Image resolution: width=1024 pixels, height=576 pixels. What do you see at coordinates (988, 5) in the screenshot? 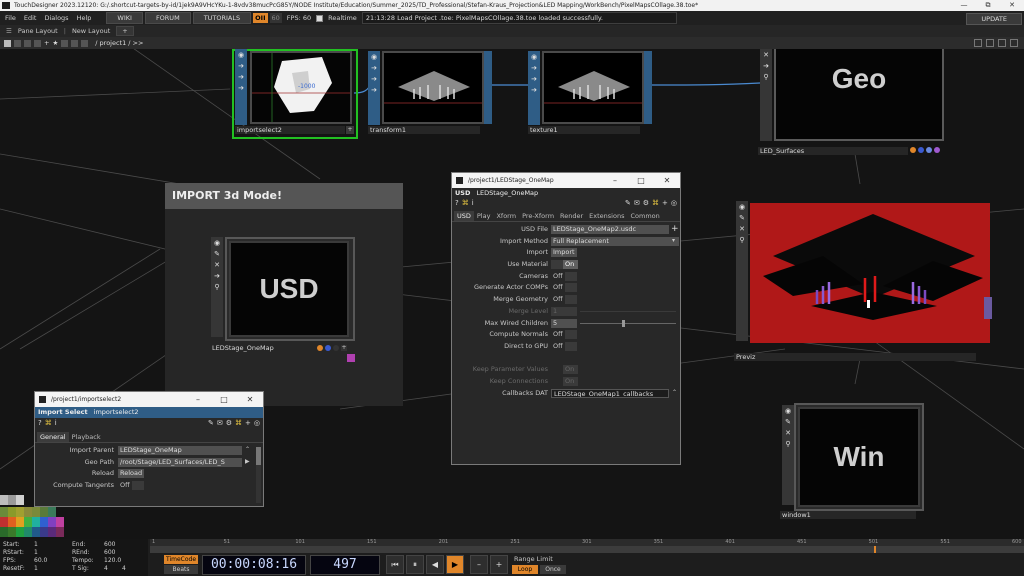
I see `restore-button: ⧉` at bounding box center [988, 5].